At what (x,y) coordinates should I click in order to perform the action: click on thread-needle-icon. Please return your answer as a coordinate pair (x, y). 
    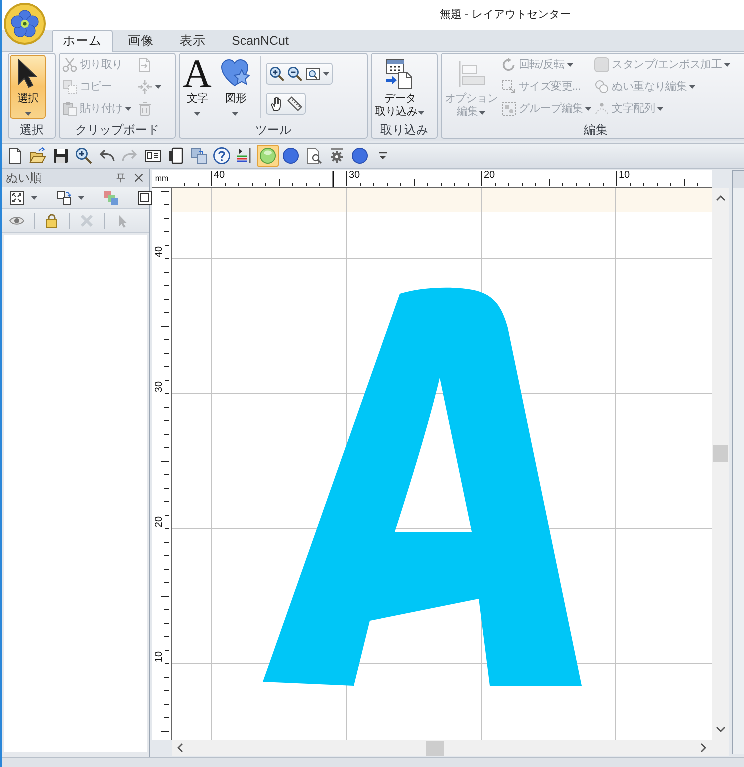
    Looking at the image, I should click on (245, 156).